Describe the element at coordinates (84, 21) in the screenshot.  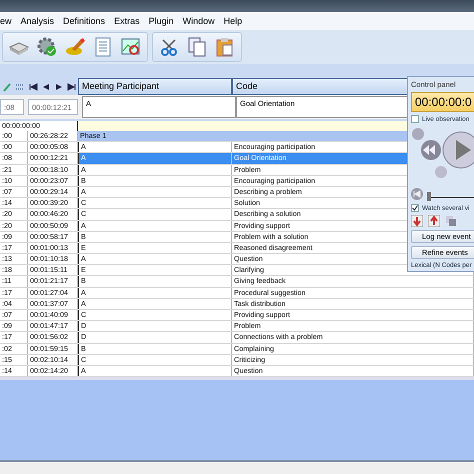
I see `menu-item: Definitions` at that location.